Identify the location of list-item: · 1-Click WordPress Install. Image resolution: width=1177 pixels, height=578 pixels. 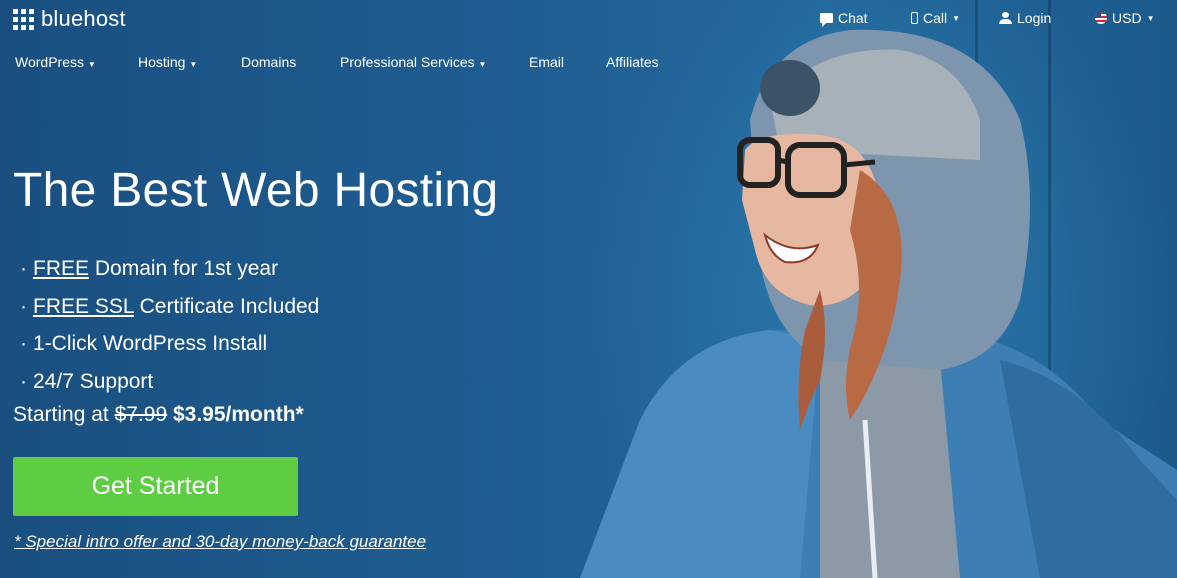
(169, 344).